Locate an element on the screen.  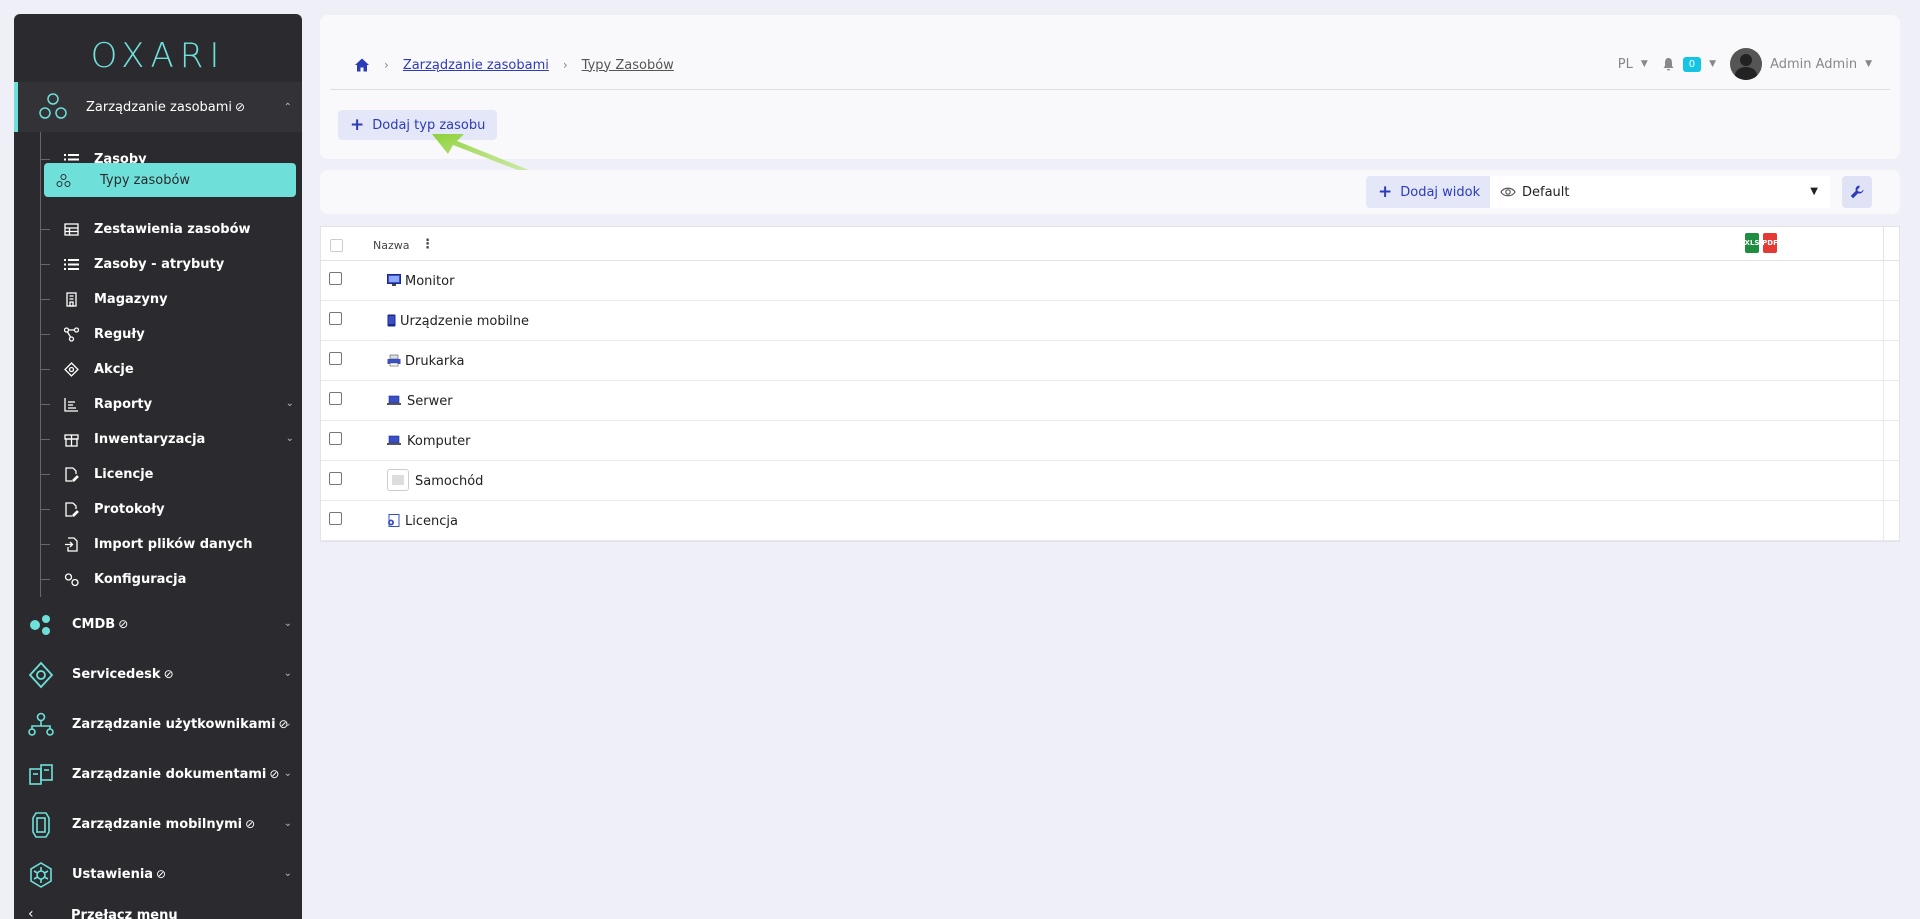
sidebar-item-label: Zasoby - atrybuty is located at coordinates (159, 264).